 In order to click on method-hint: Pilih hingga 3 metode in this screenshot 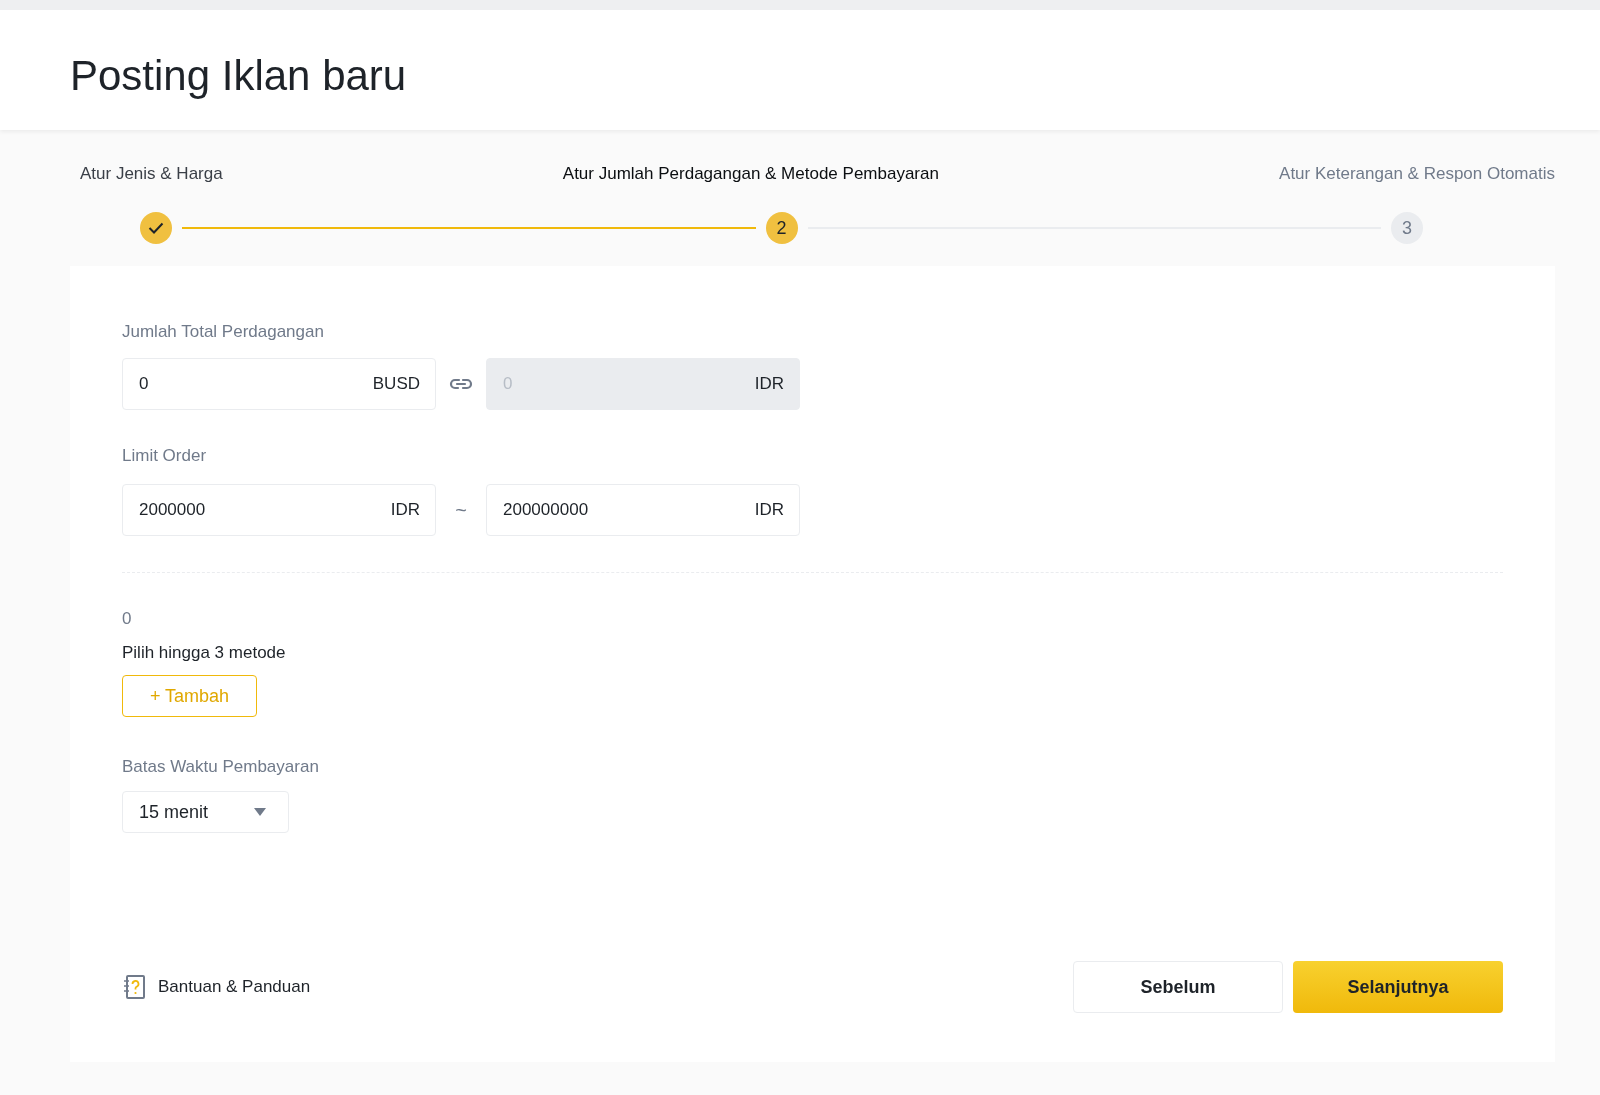, I will do `click(204, 653)`.